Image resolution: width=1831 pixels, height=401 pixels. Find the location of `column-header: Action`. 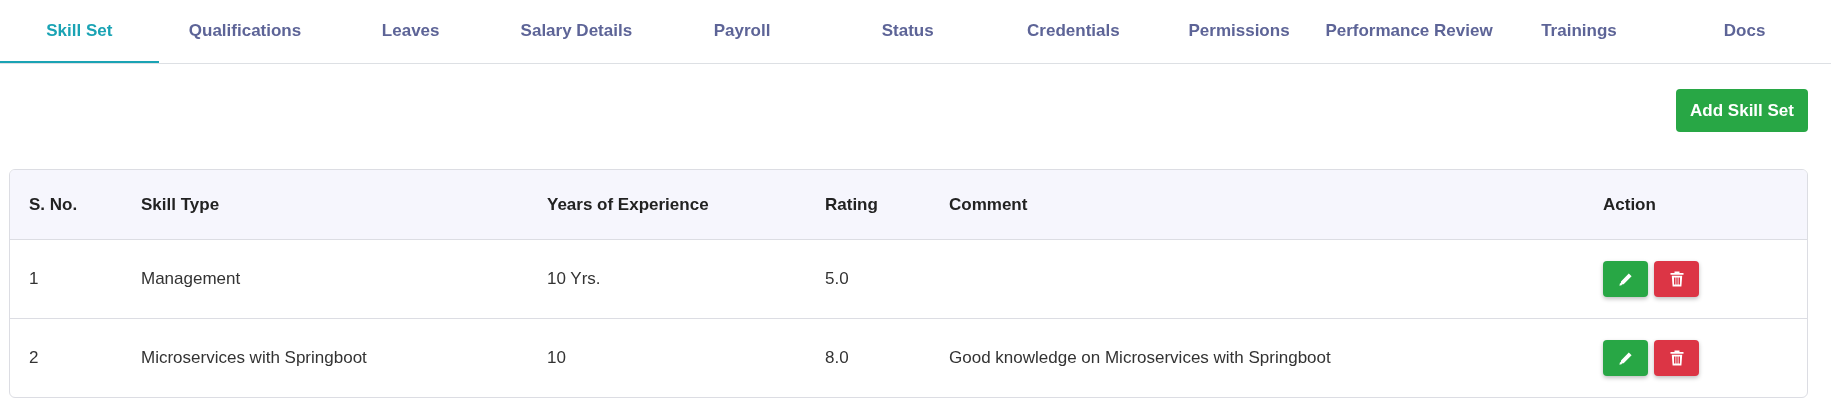

column-header: Action is located at coordinates (1629, 204).